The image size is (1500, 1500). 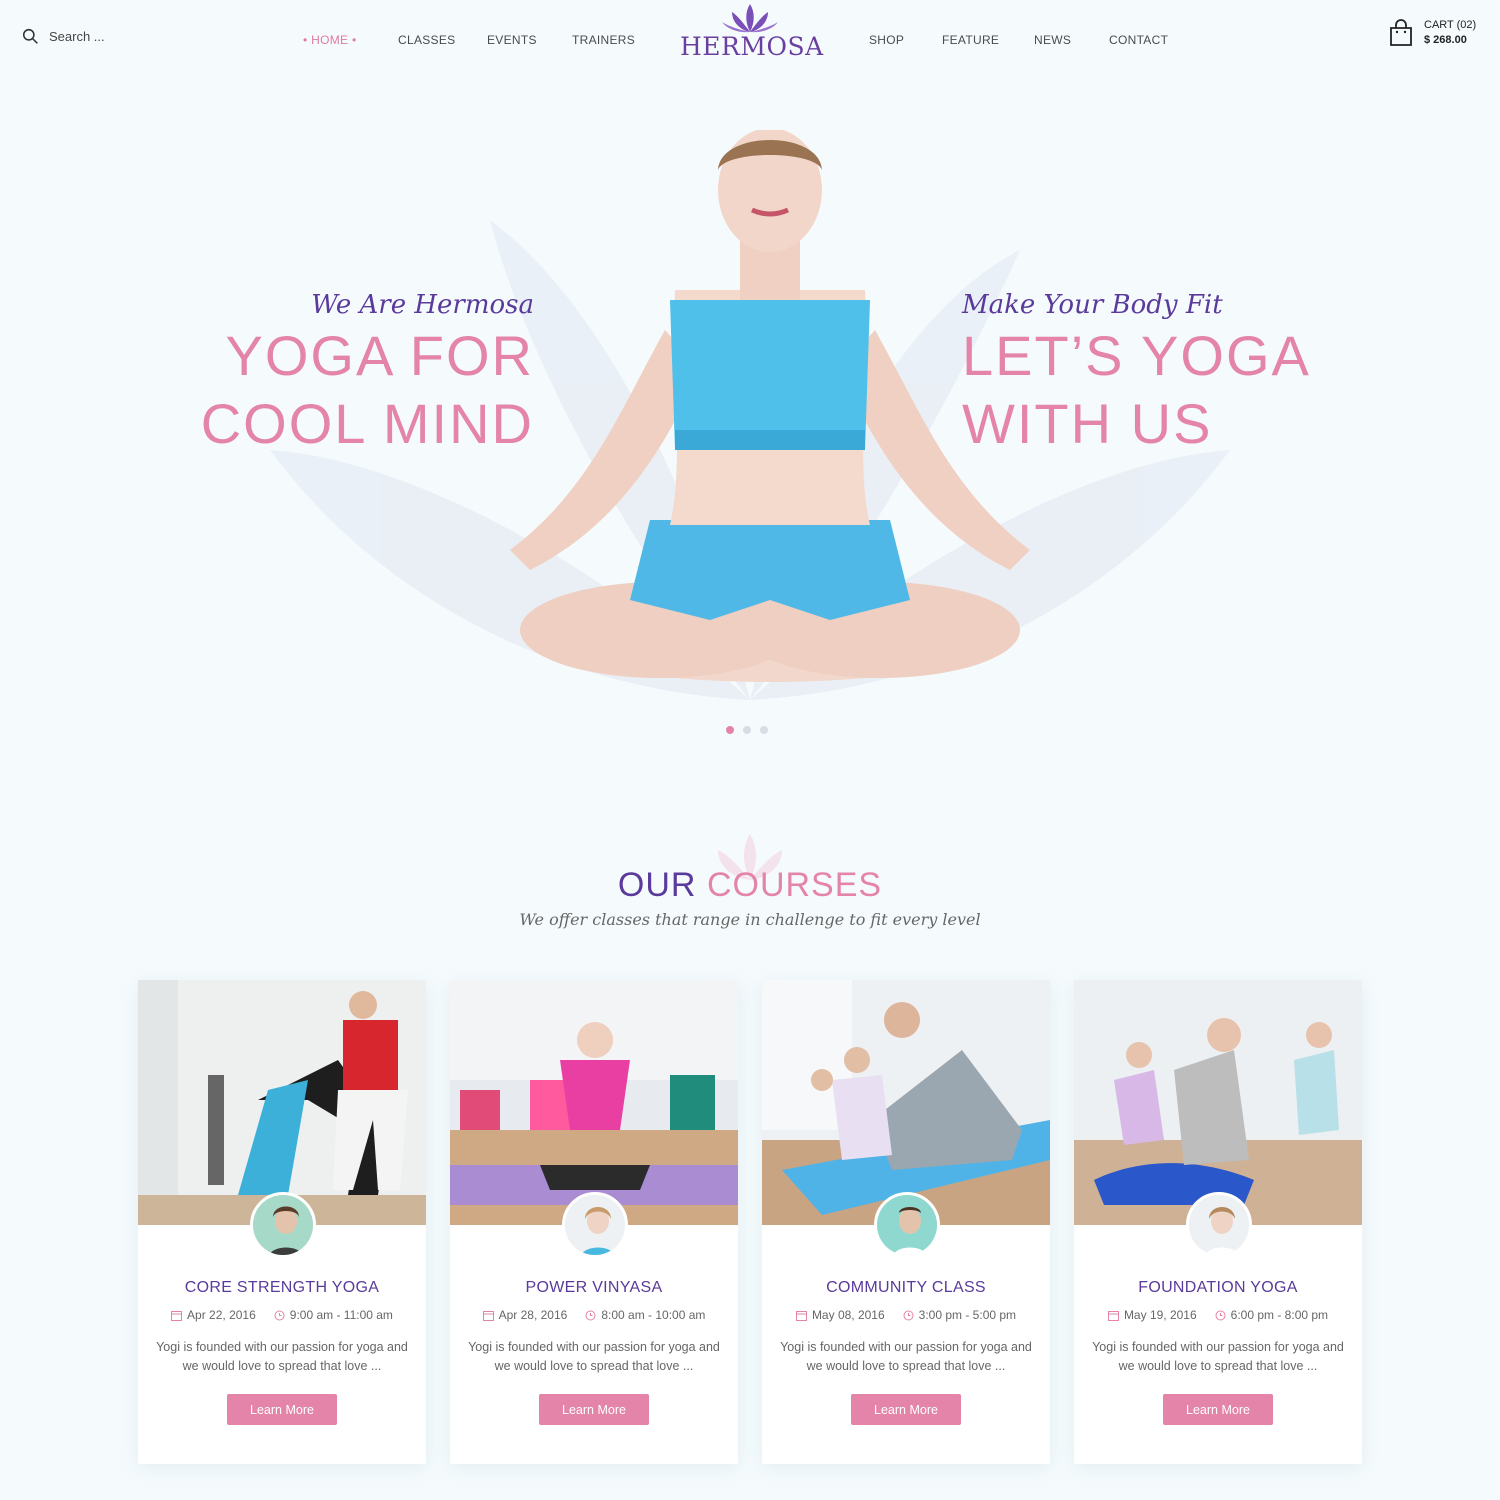 I want to click on nav-events: EVENTS, so click(x=512, y=40).